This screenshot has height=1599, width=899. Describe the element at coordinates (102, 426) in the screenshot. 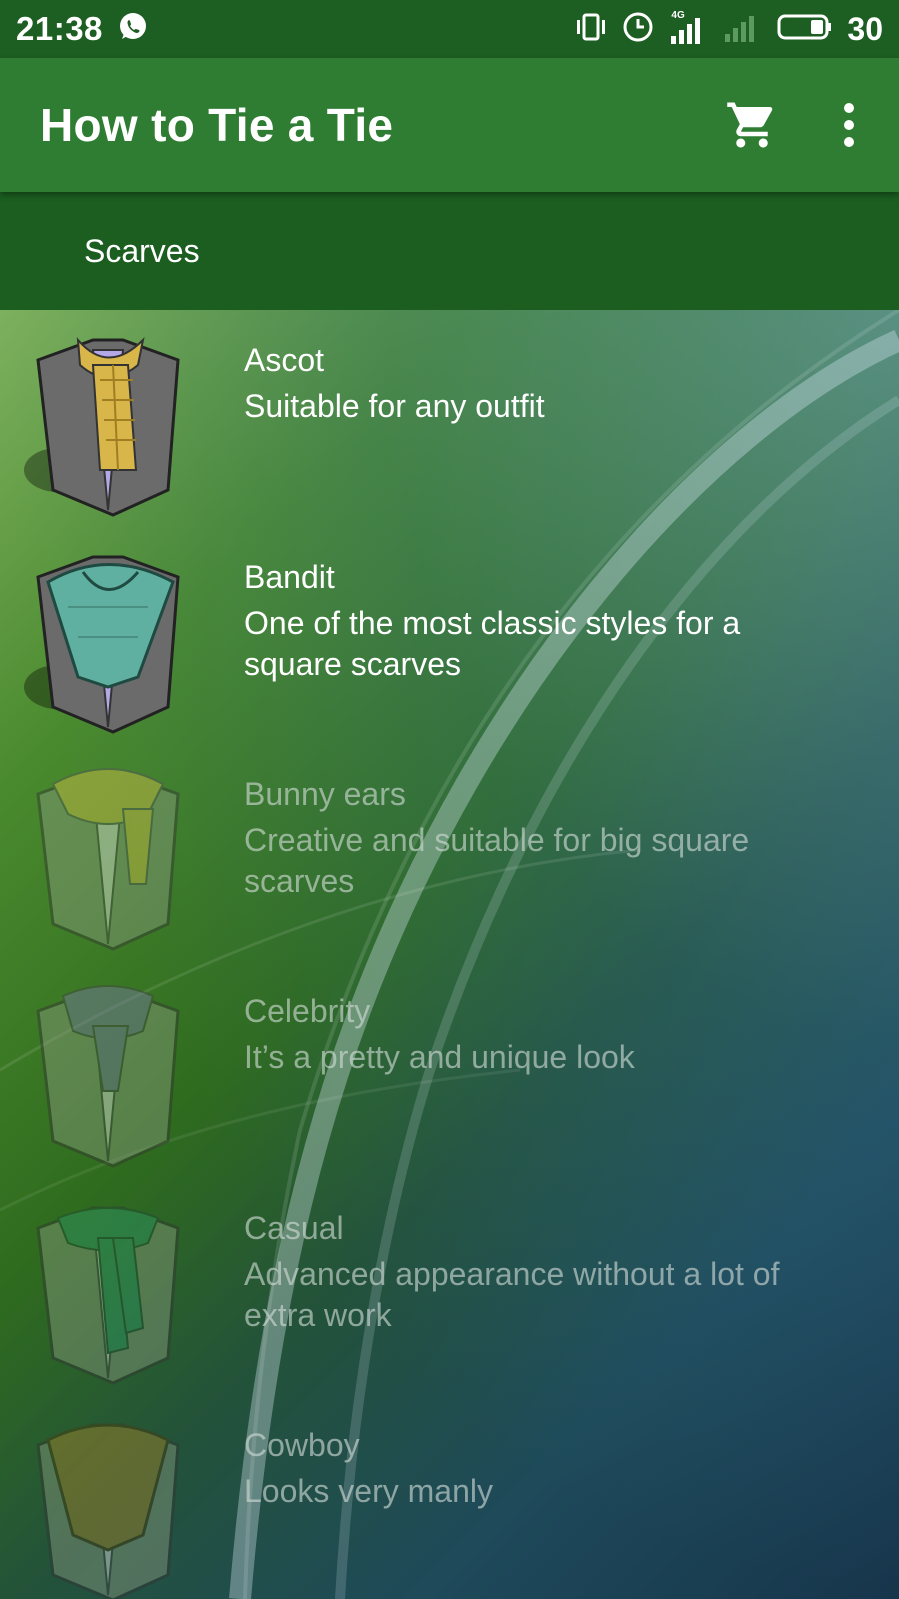

I see `ascot-illustration` at that location.